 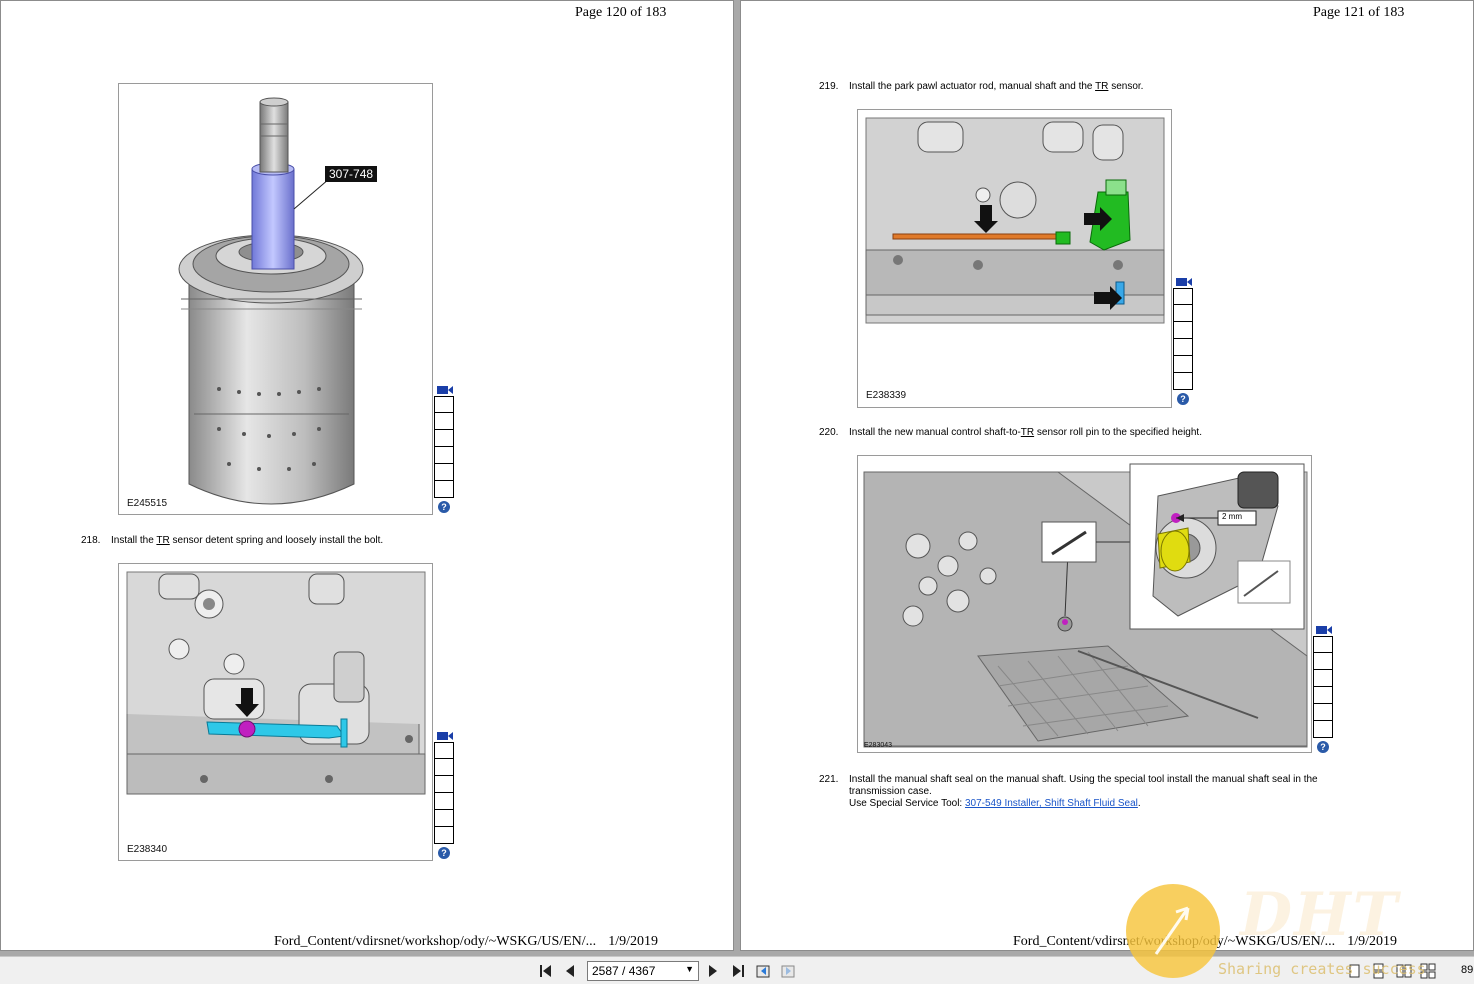 I want to click on continuous-page-icon, so click(x=1378, y=971).